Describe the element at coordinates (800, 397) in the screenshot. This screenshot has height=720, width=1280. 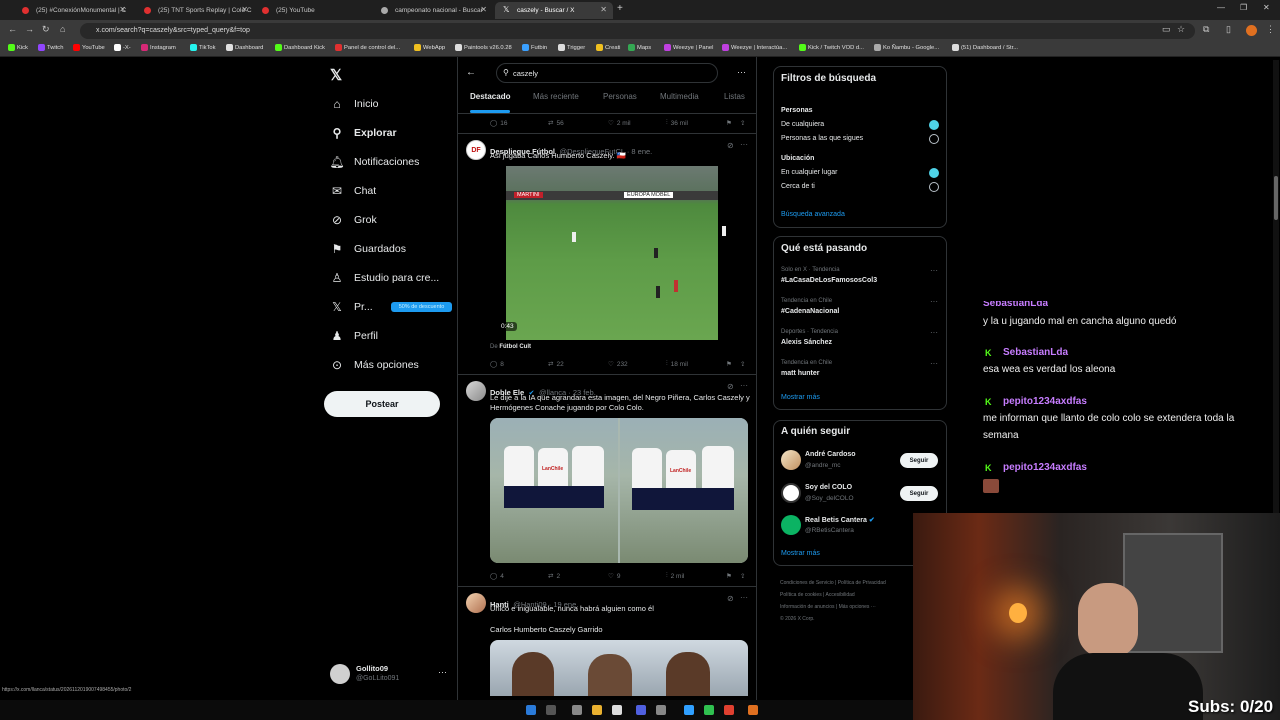
I see `show-more-link: Mostrar más` at that location.